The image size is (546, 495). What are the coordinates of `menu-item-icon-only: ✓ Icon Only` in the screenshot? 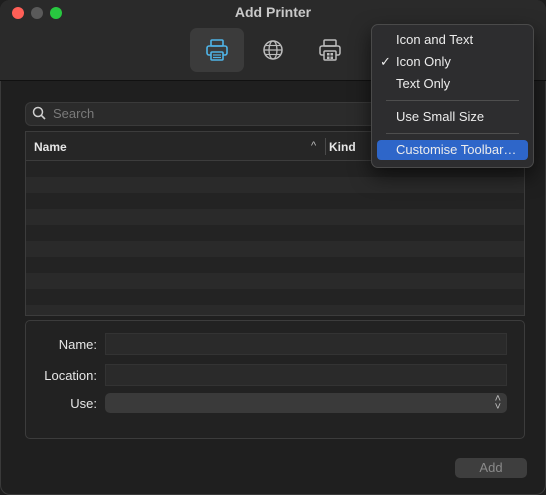 It's located at (452, 62).